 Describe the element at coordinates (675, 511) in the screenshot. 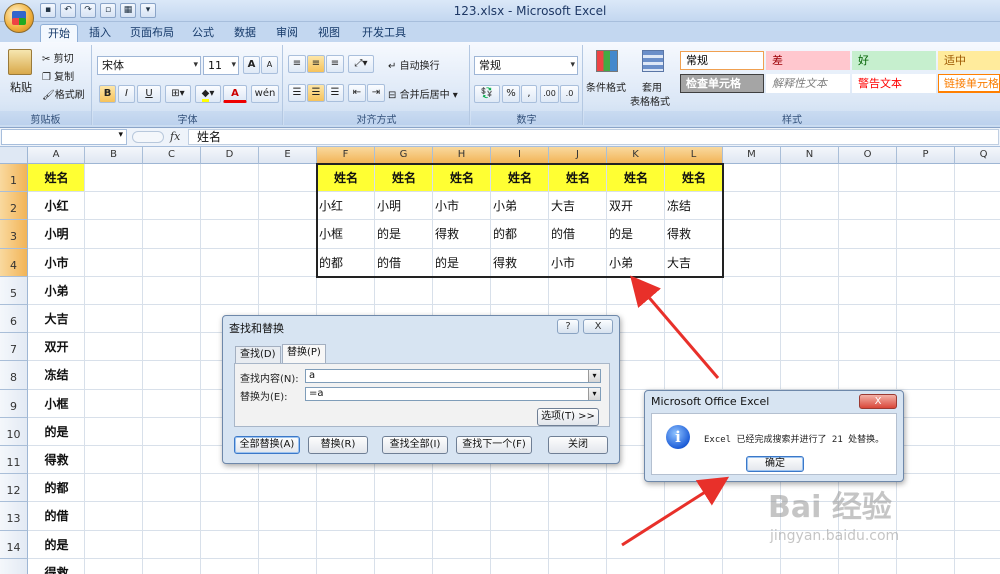

I see `arrow-to-message` at that location.